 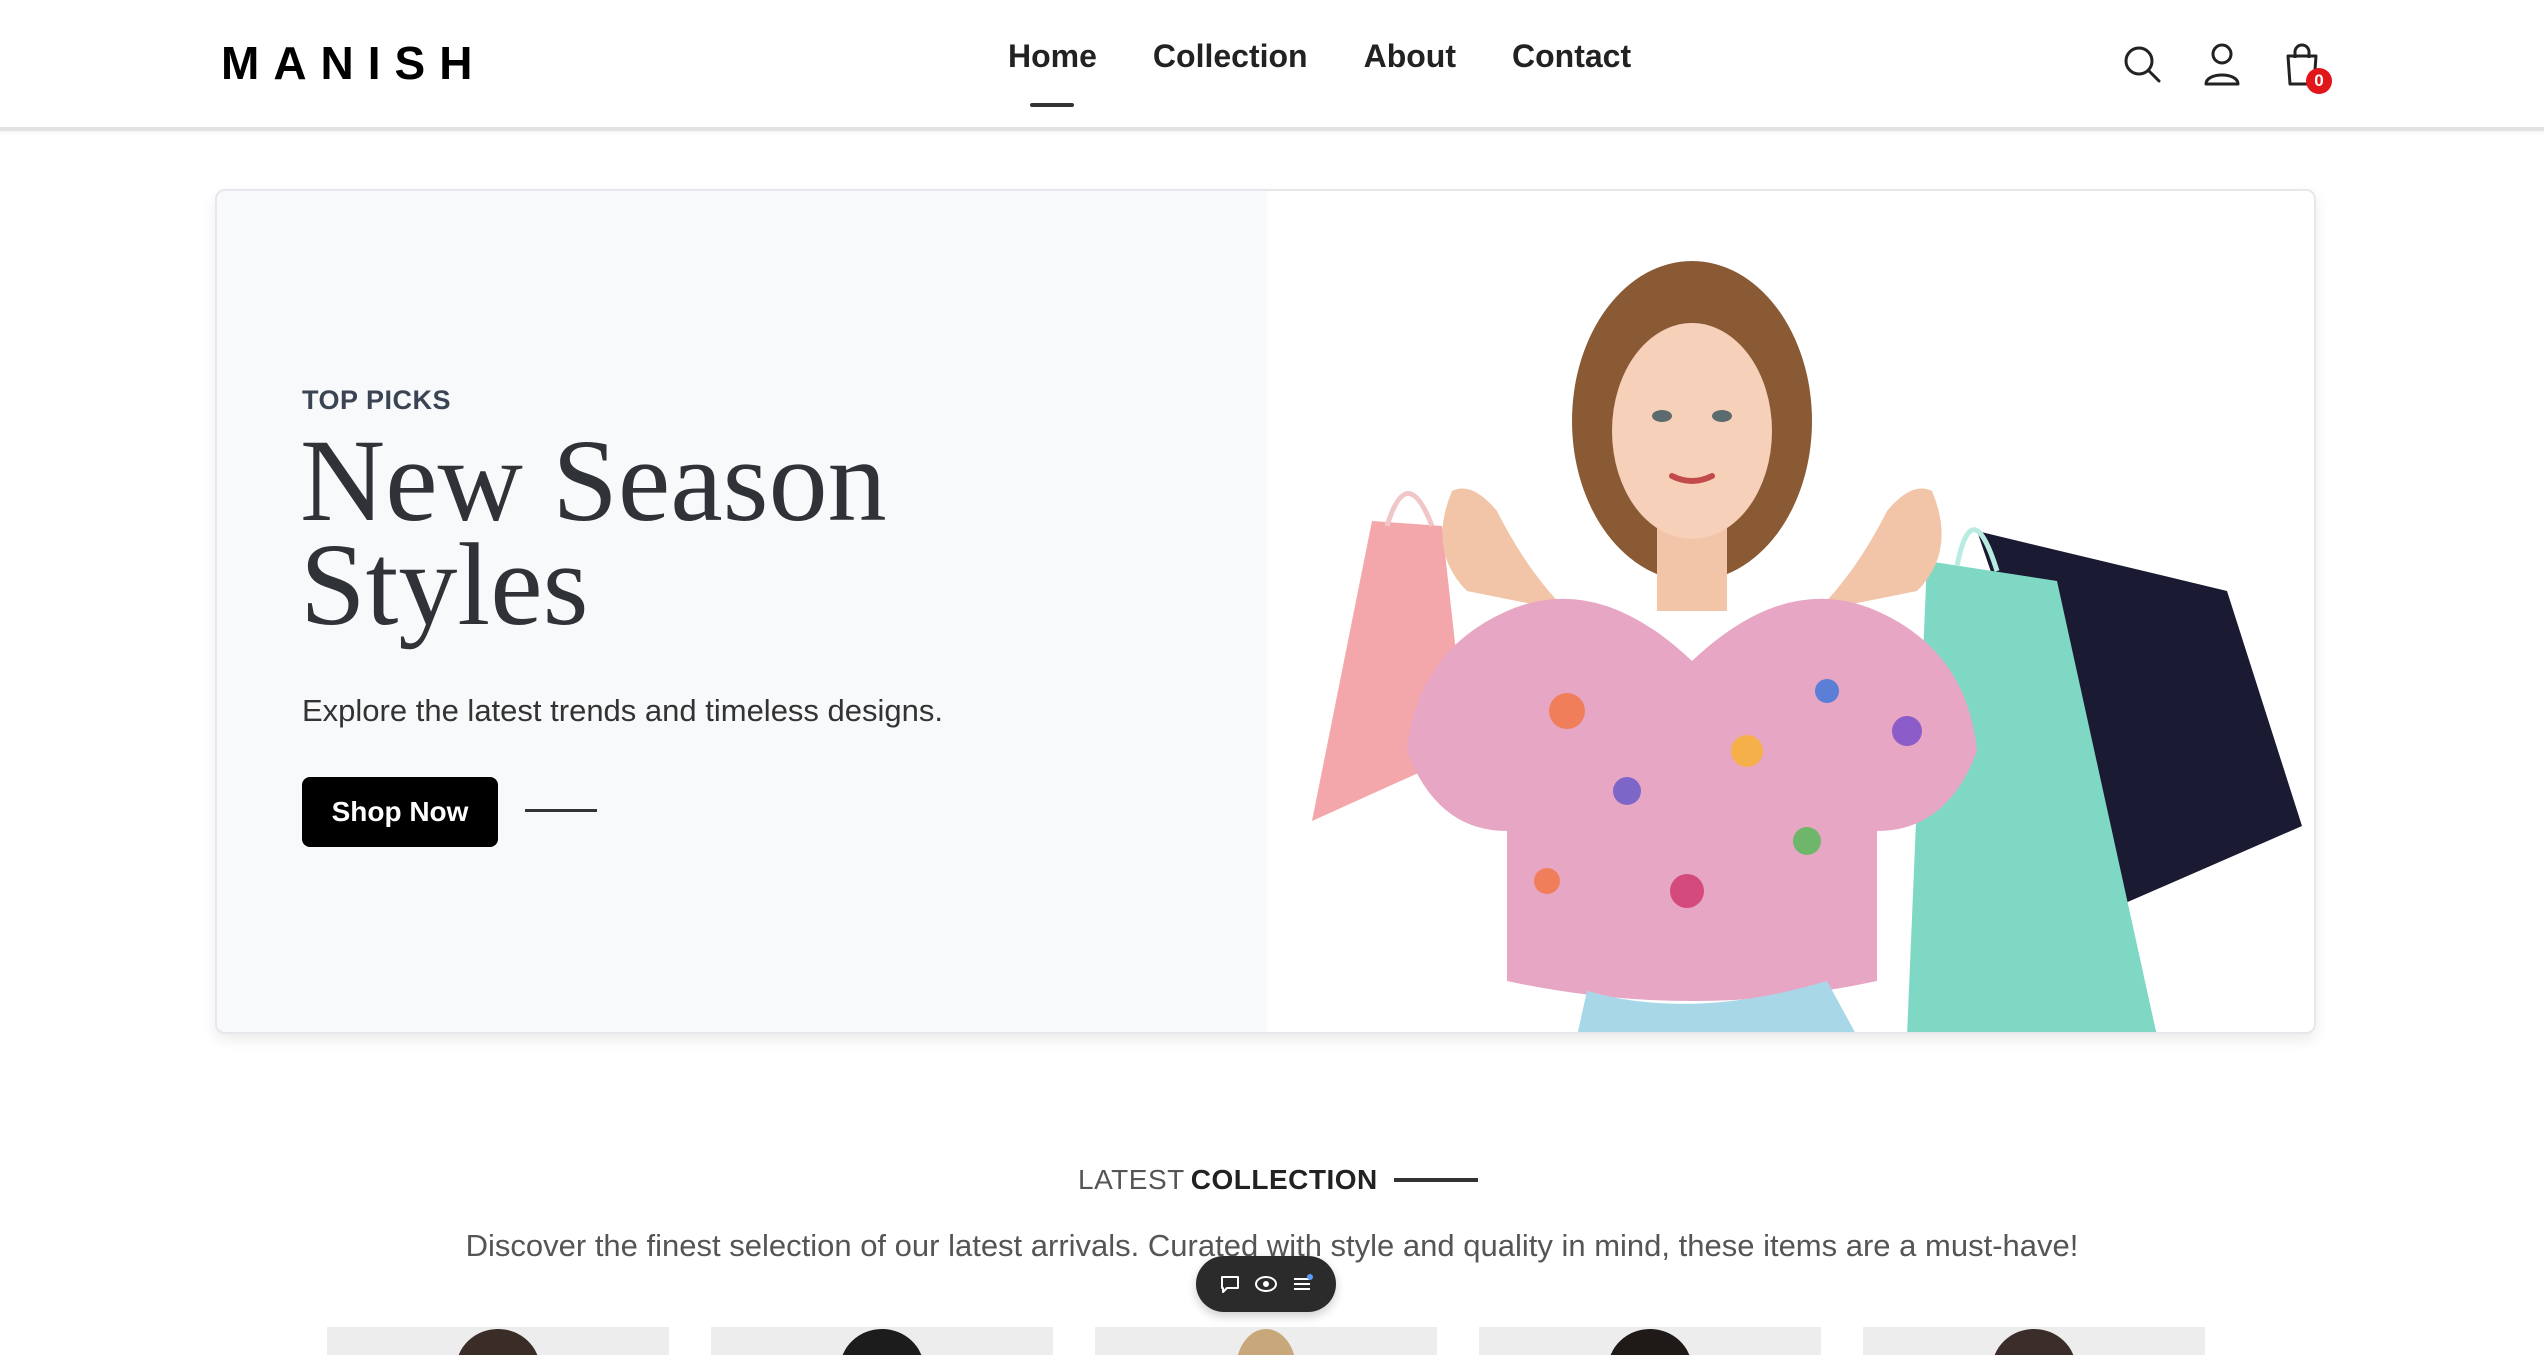 I want to click on title-decorative-line, so click(x=1435, y=1180).